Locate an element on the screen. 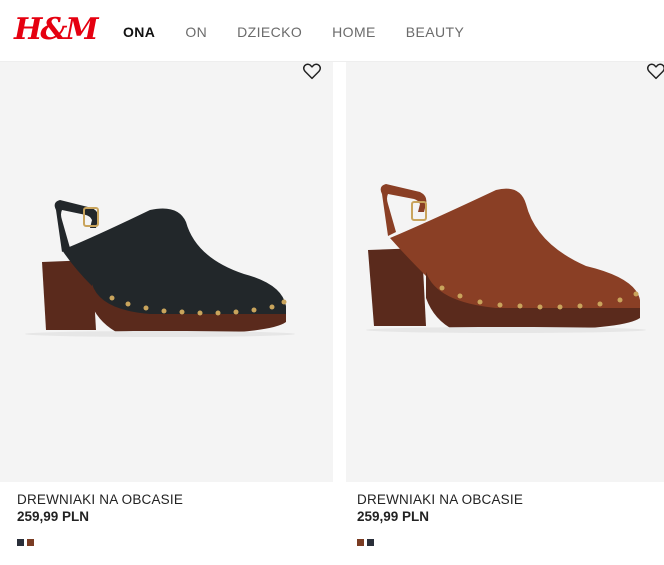 Image resolution: width=664 pixels, height=565 pixels. brown-clog-image is located at coordinates (506, 258).